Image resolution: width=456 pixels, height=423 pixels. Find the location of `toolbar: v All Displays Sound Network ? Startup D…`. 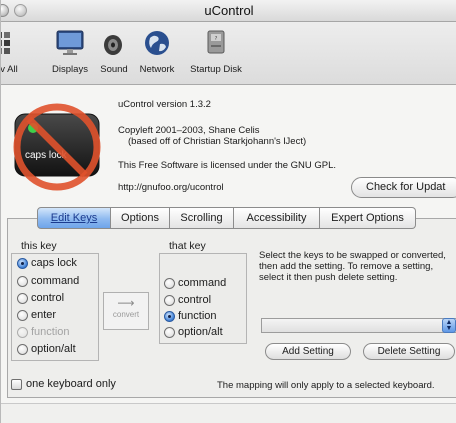

toolbar: v All Displays Sound Network ? Startup D… is located at coordinates (228, 53).